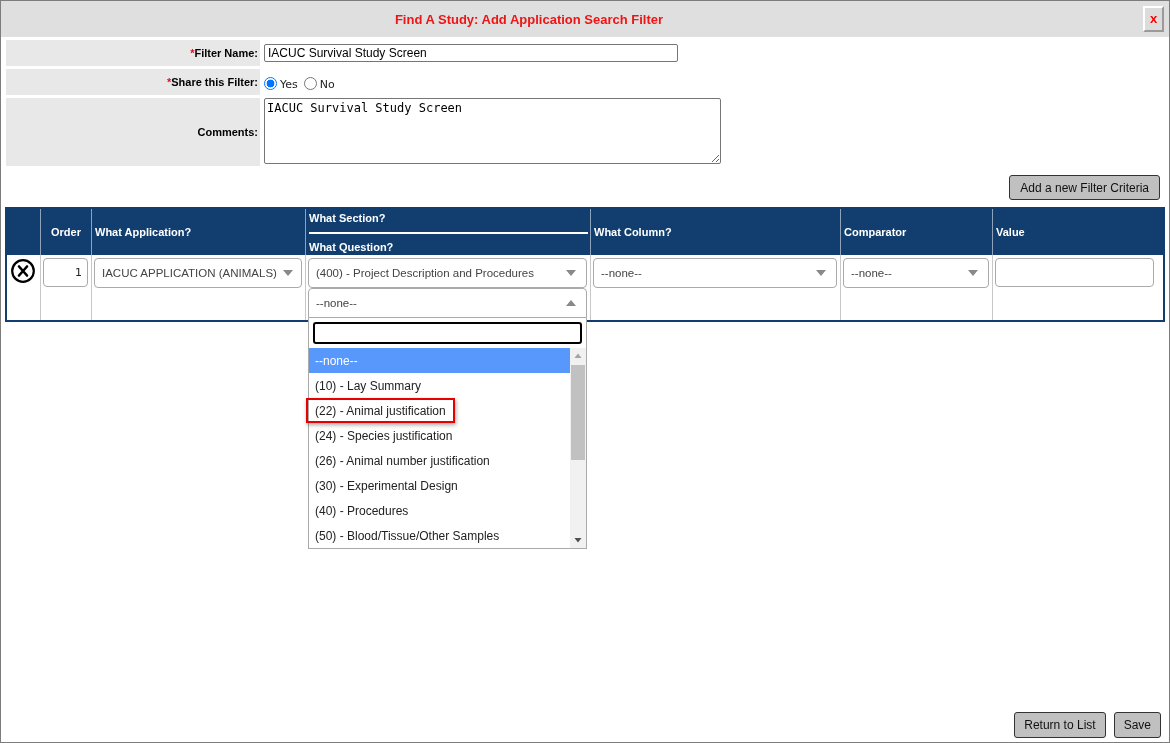 Image resolution: width=1170 pixels, height=743 pixels. Describe the element at coordinates (471, 53) in the screenshot. I see `text-input: IACUC Survival Study Screen` at that location.